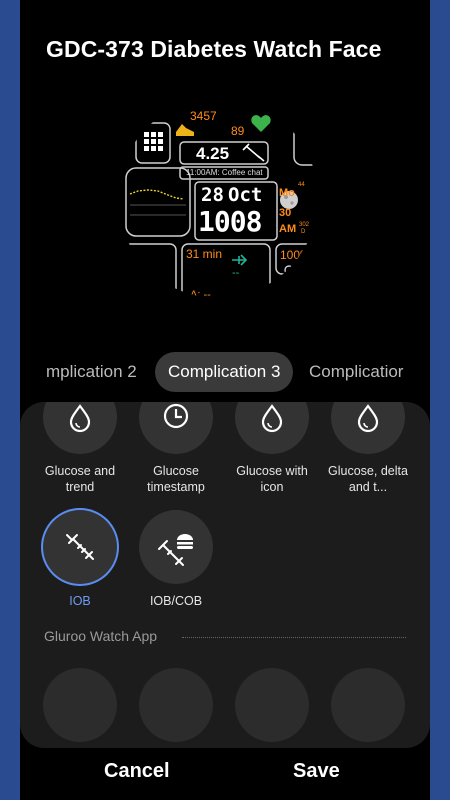 Image resolution: width=450 pixels, height=800 pixels. Describe the element at coordinates (272, 479) in the screenshot. I see `option-label: Glucose with icon` at that location.